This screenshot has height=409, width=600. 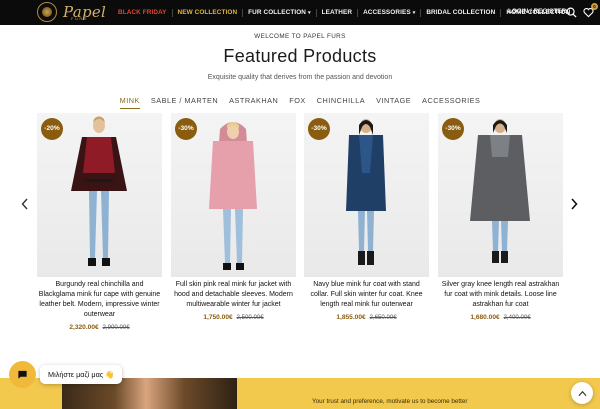 What do you see at coordinates (590, 11) in the screenshot?
I see `heart-icon: 0` at bounding box center [590, 11].